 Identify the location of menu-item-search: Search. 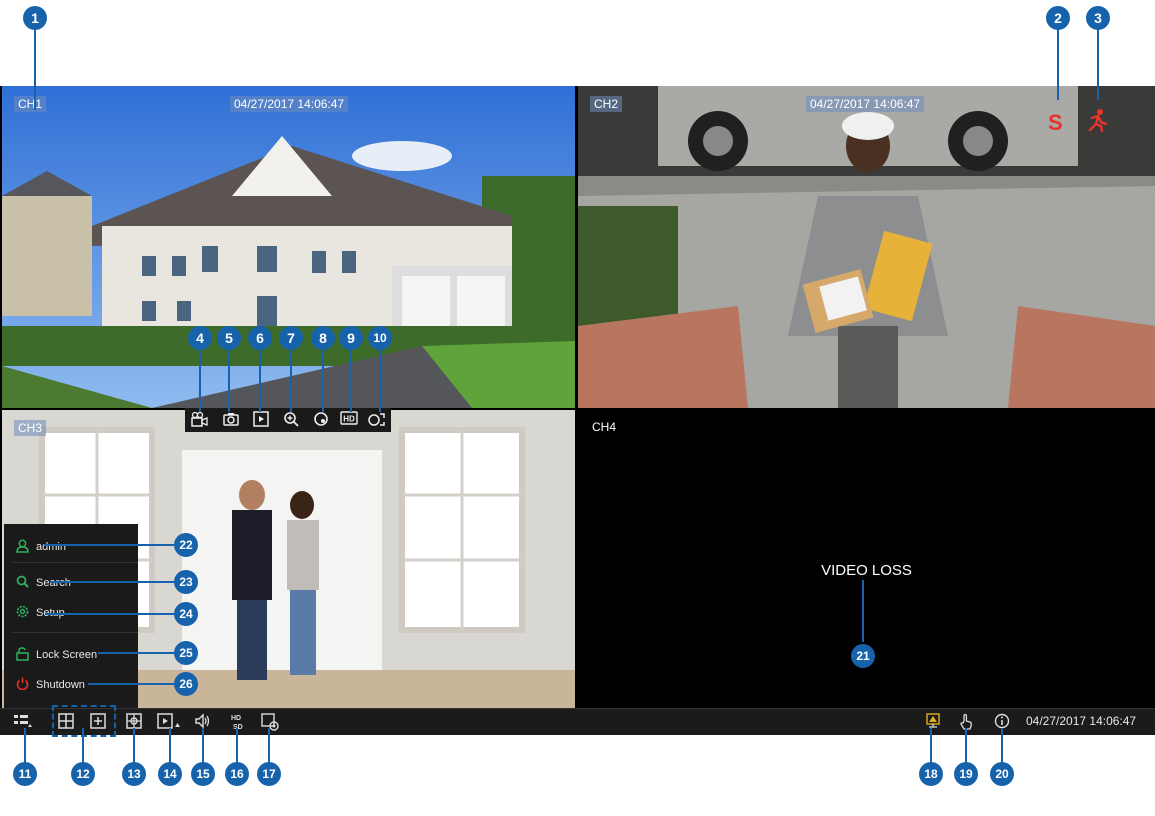
(71, 583).